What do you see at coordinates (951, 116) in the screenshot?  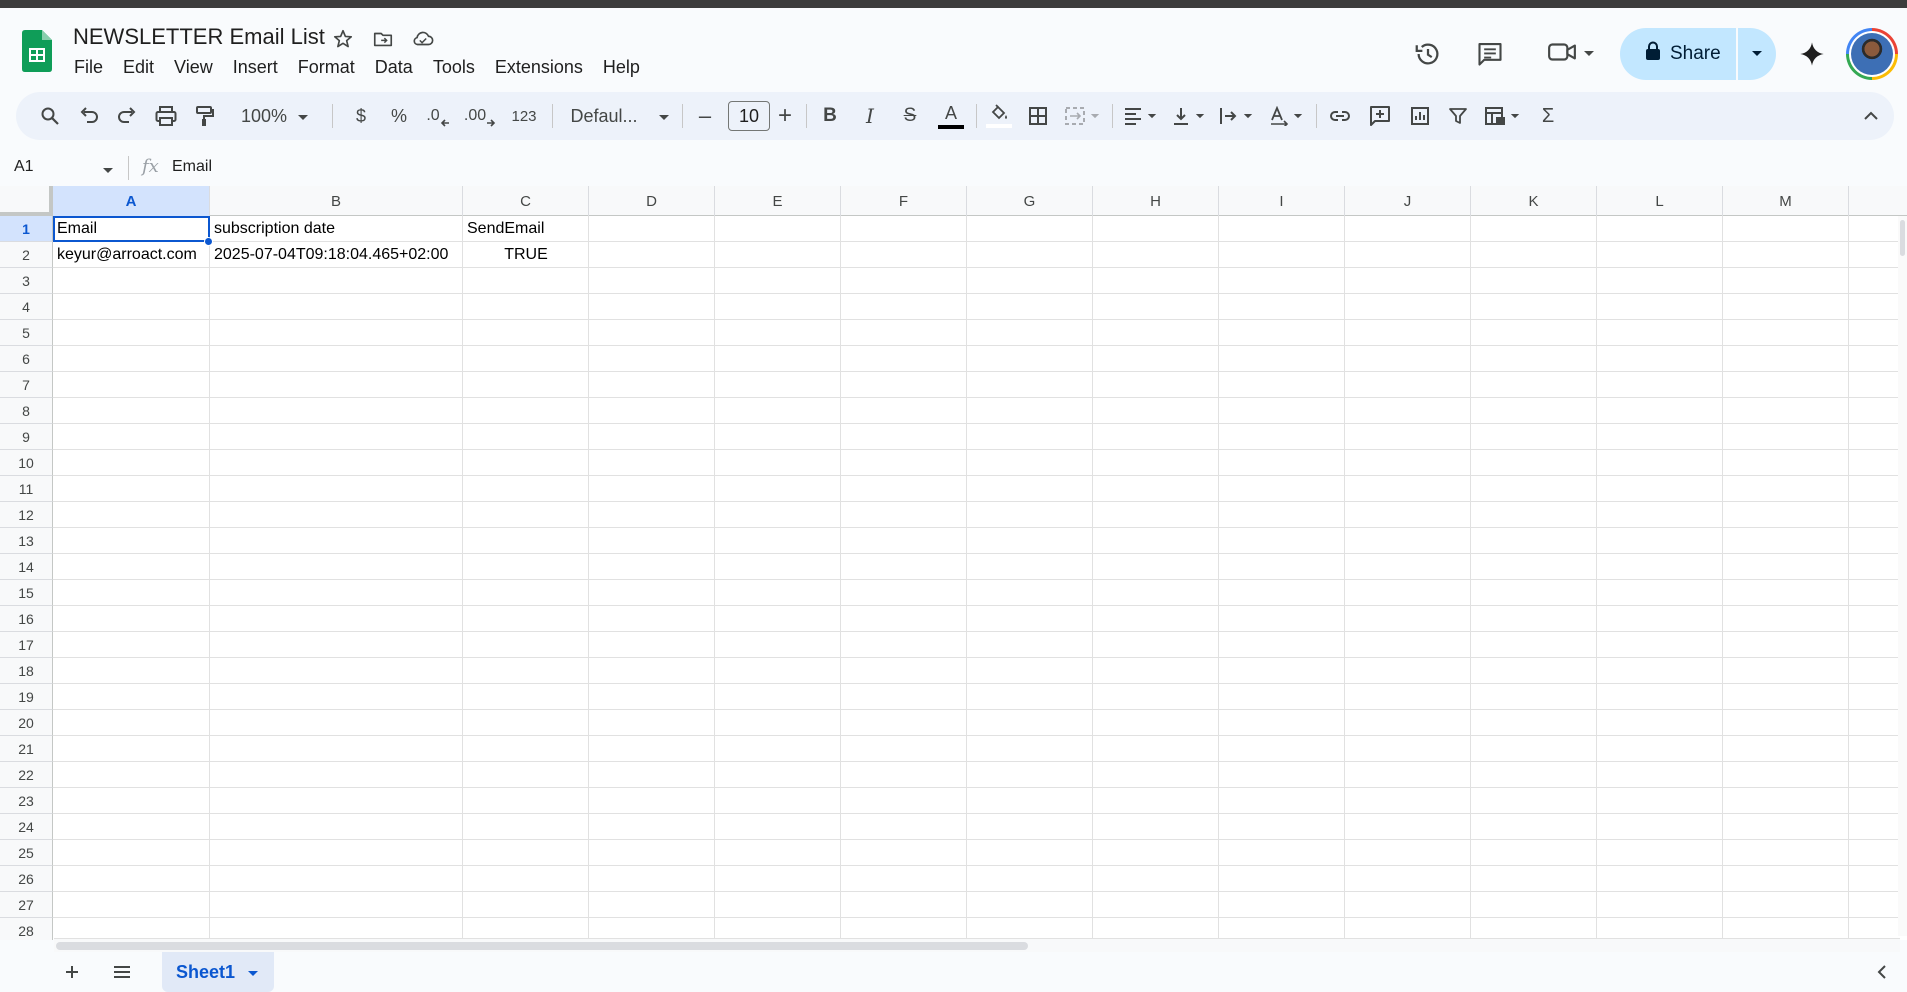 I see `text-color-button: A` at bounding box center [951, 116].